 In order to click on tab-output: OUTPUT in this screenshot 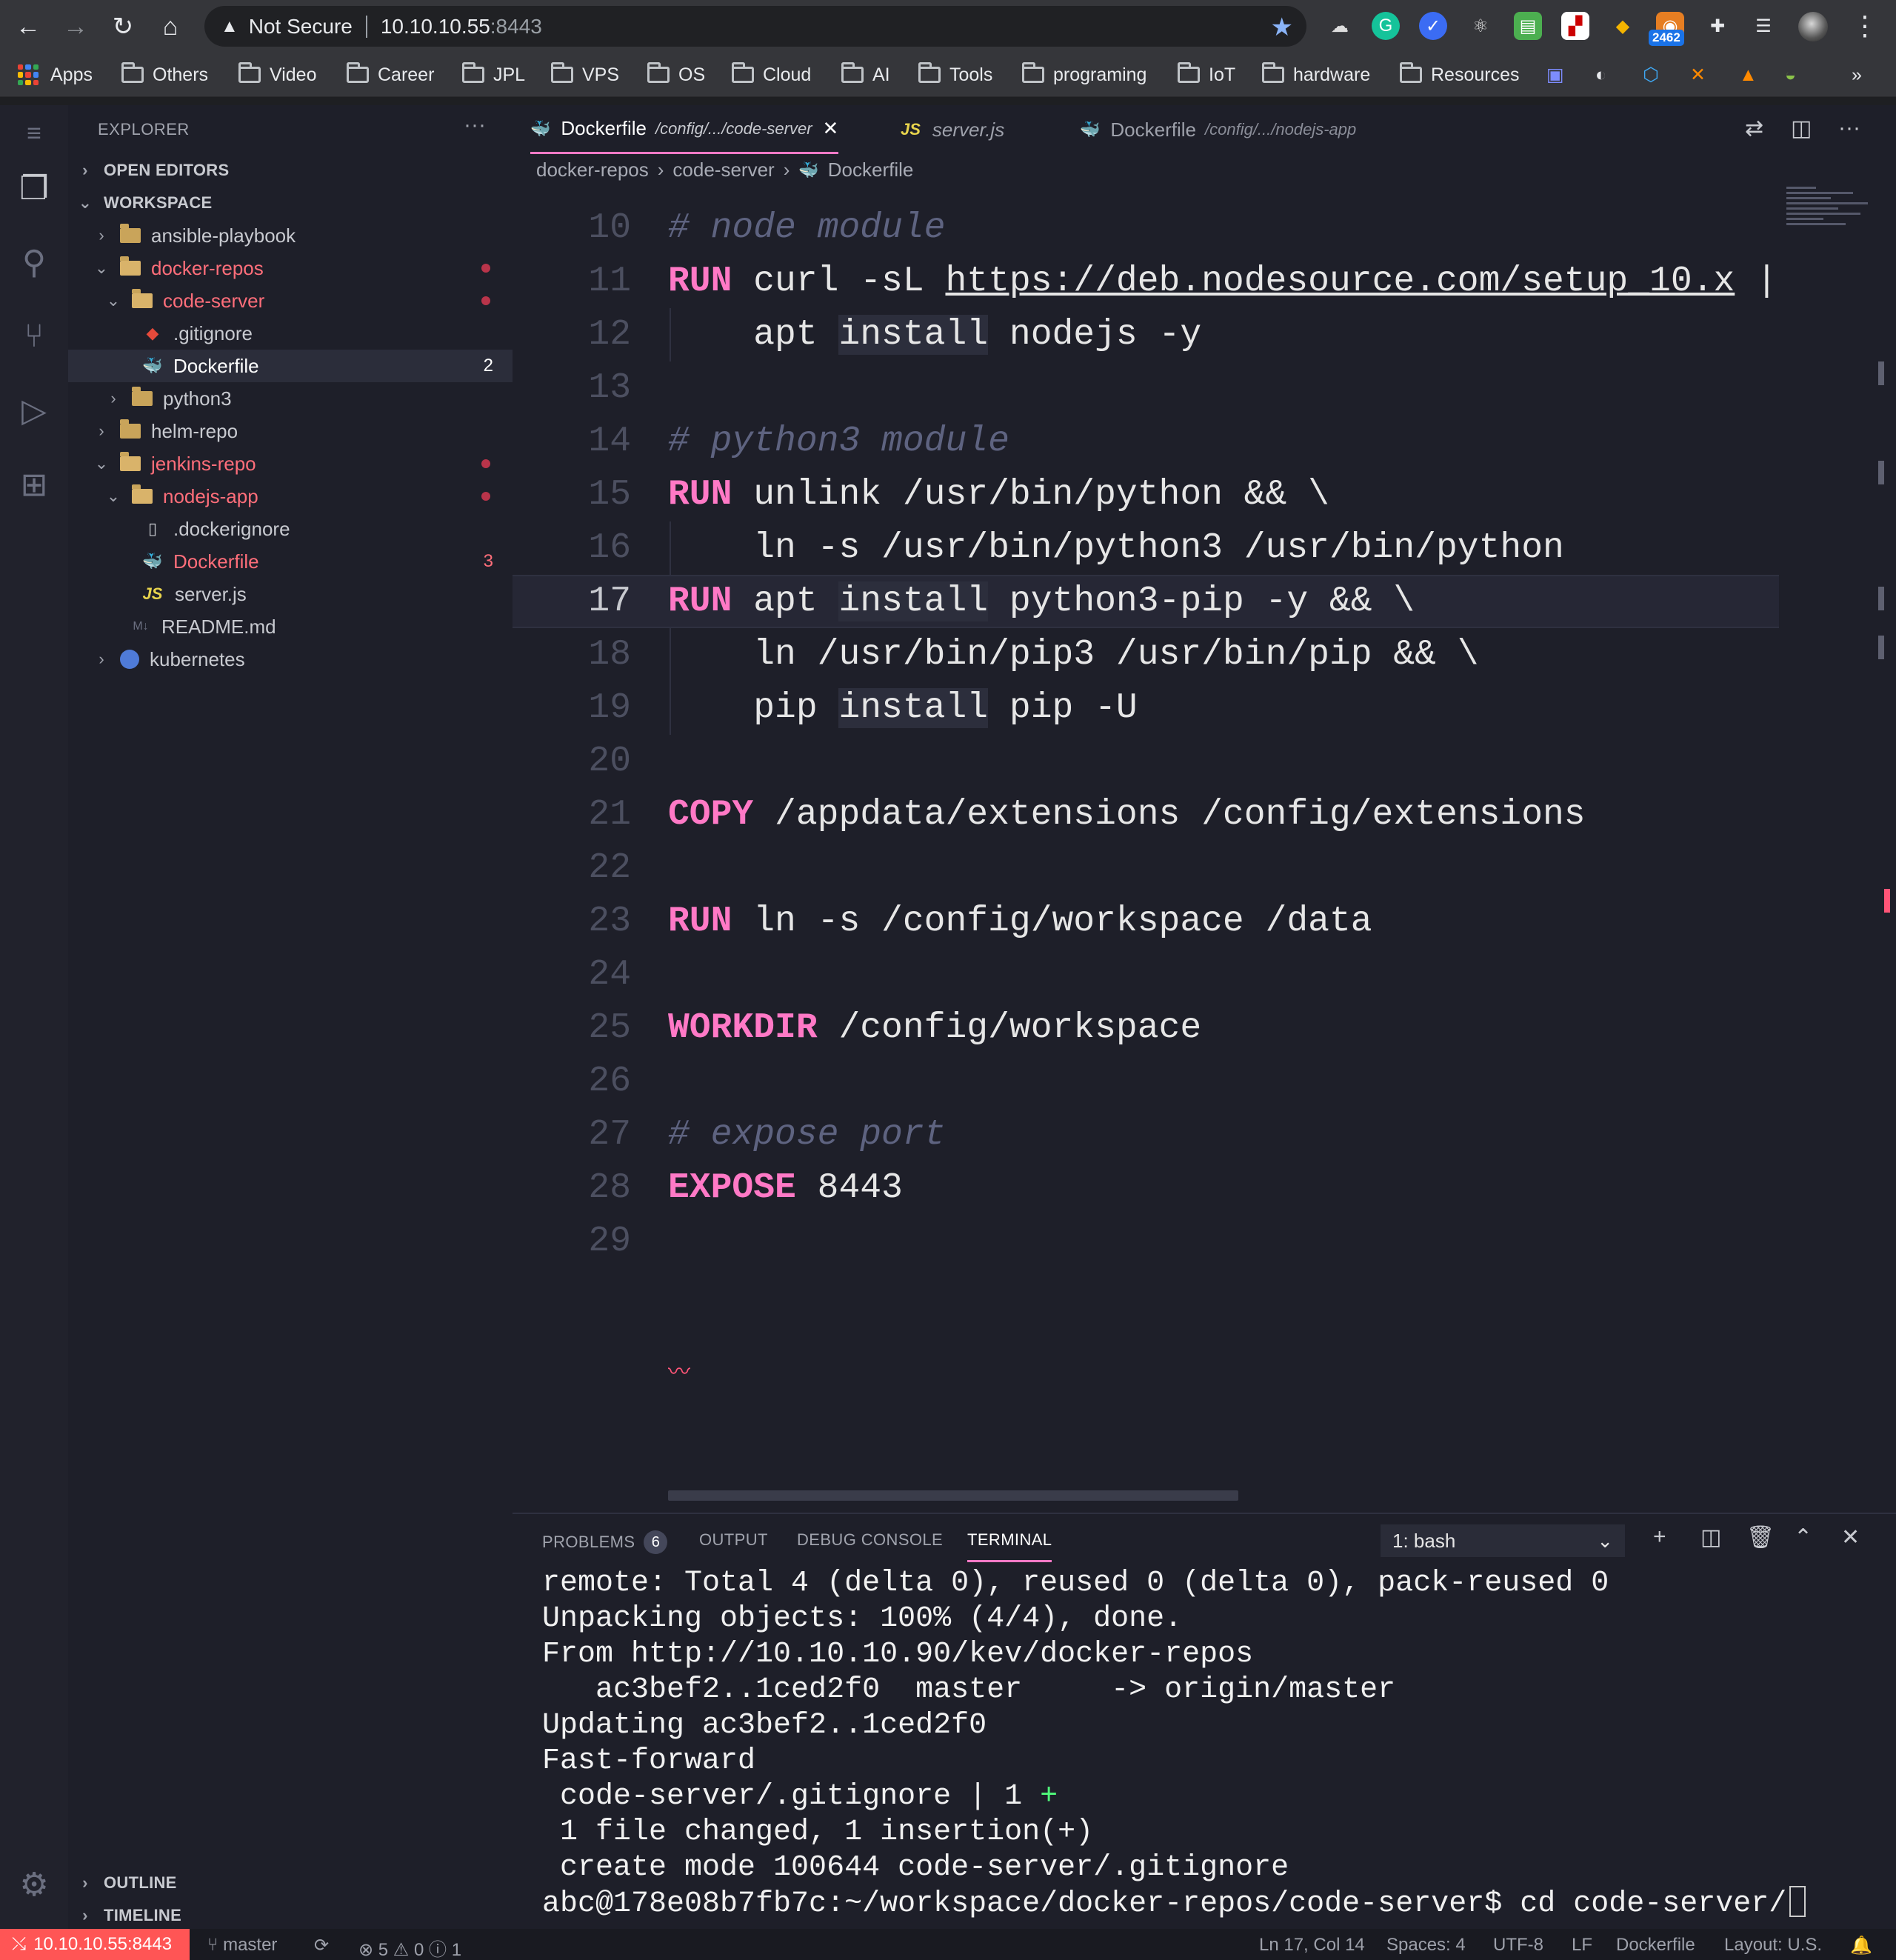, I will do `click(733, 1540)`.